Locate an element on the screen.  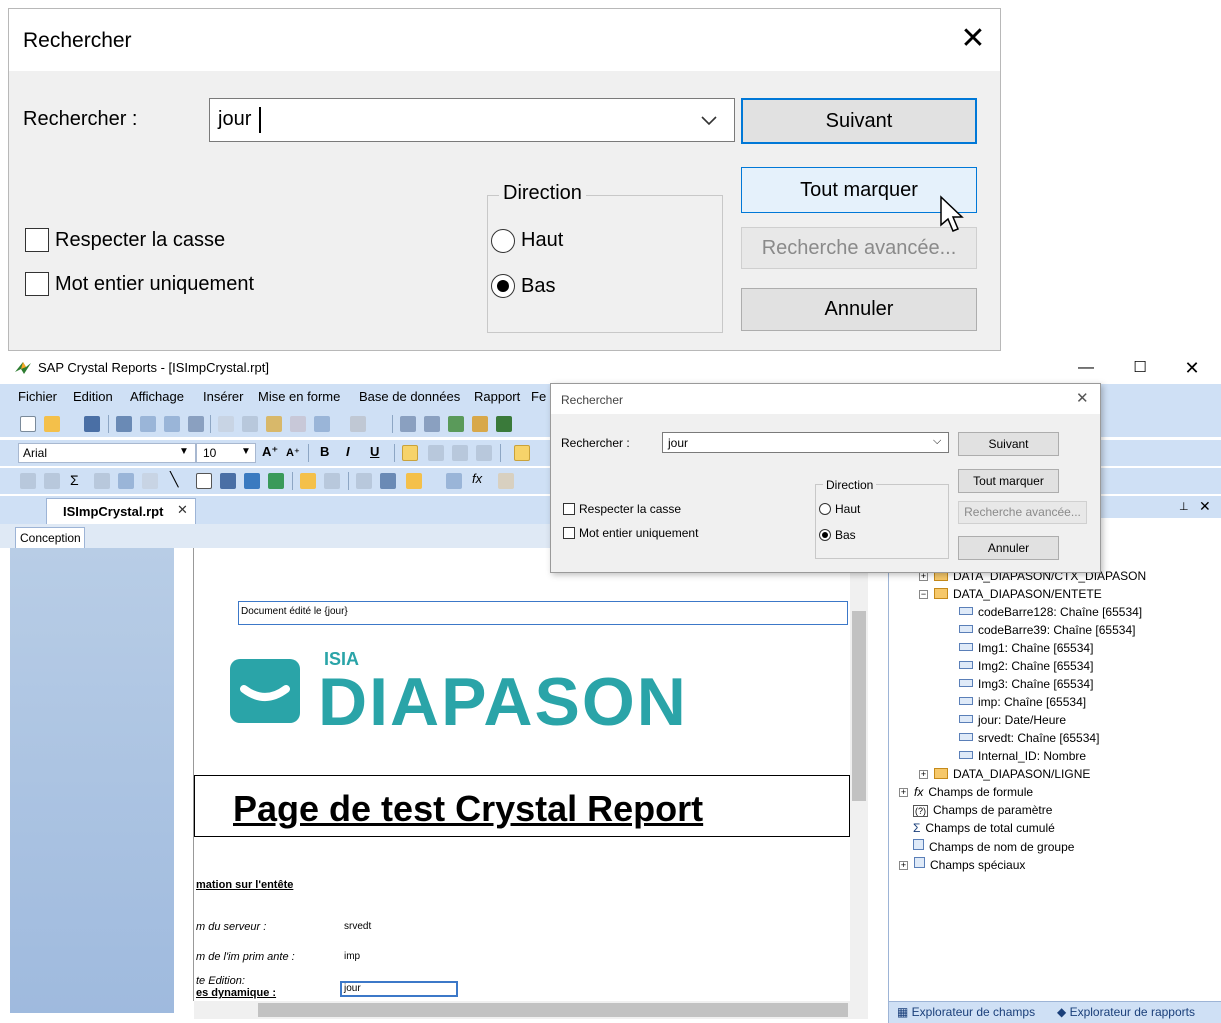
document-date-field: Document édité le {jour} is located at coordinates (543, 613).